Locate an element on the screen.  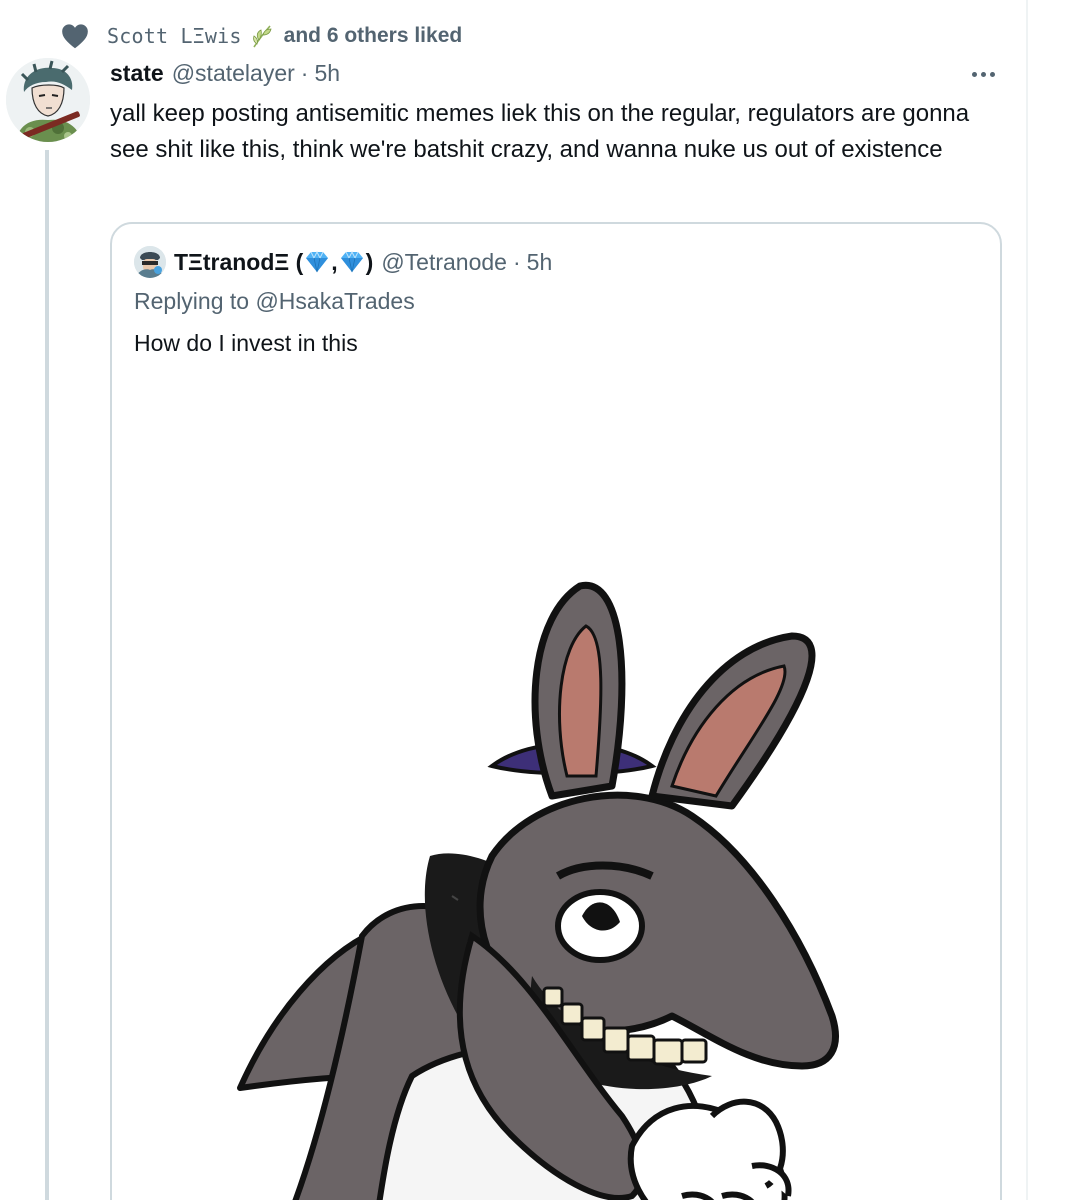
display-name: state is located at coordinates (137, 73).